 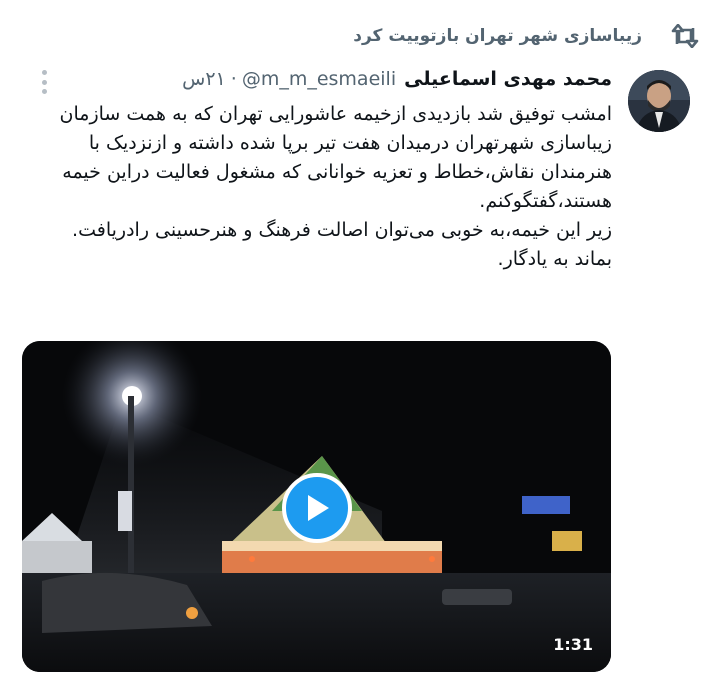 What do you see at coordinates (659, 101) in the screenshot?
I see `author-avatar` at bounding box center [659, 101].